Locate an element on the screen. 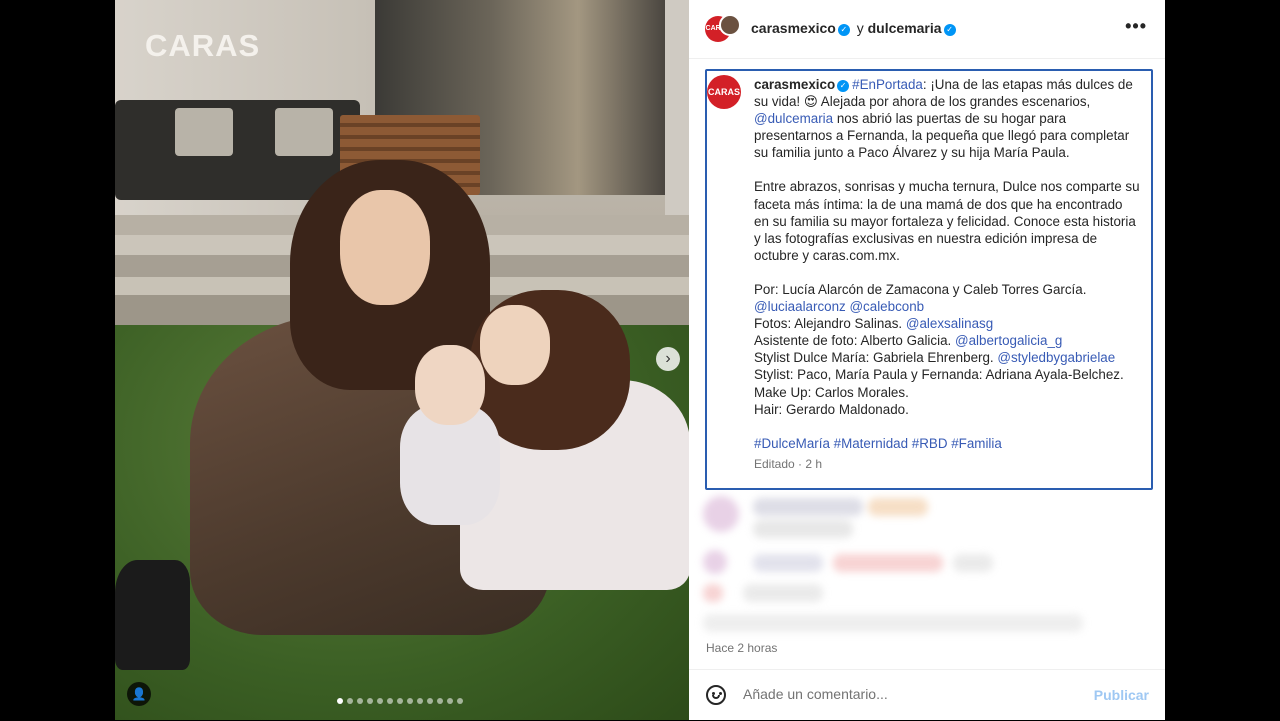  more-options-icon: ••• is located at coordinates (1136, 26).